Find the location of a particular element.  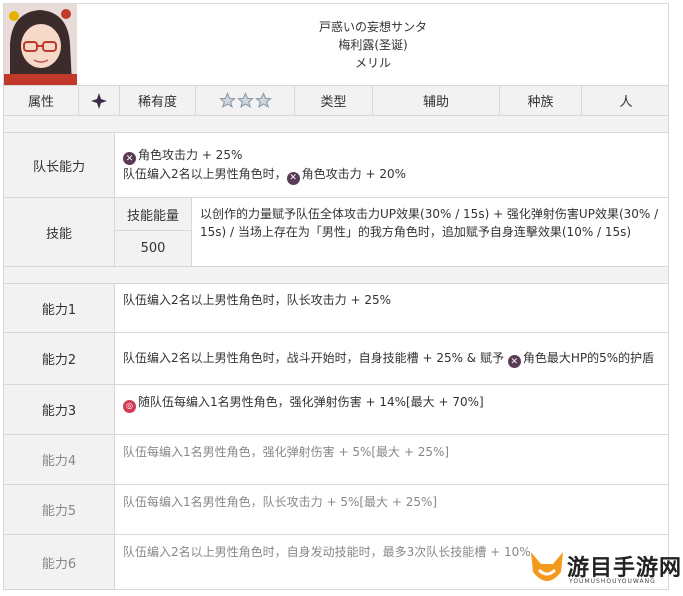

star-attribute-icon is located at coordinates (99, 100).